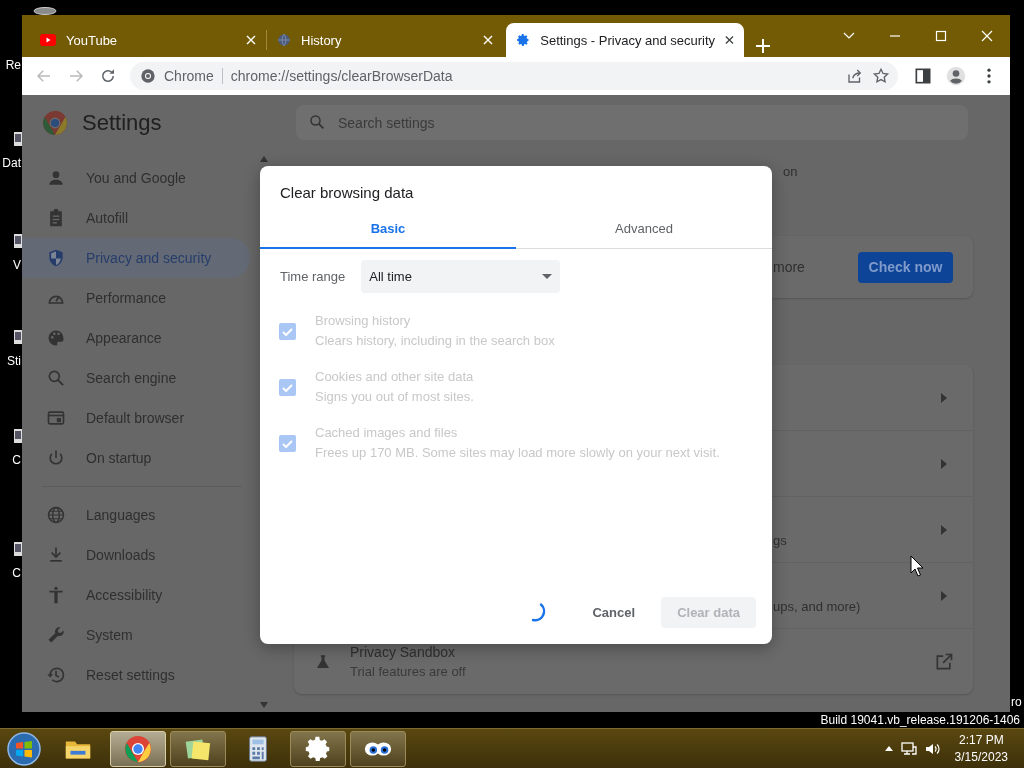  Describe the element at coordinates (628, 40) in the screenshot. I see `tab-title: Settings - Privacy and security` at that location.